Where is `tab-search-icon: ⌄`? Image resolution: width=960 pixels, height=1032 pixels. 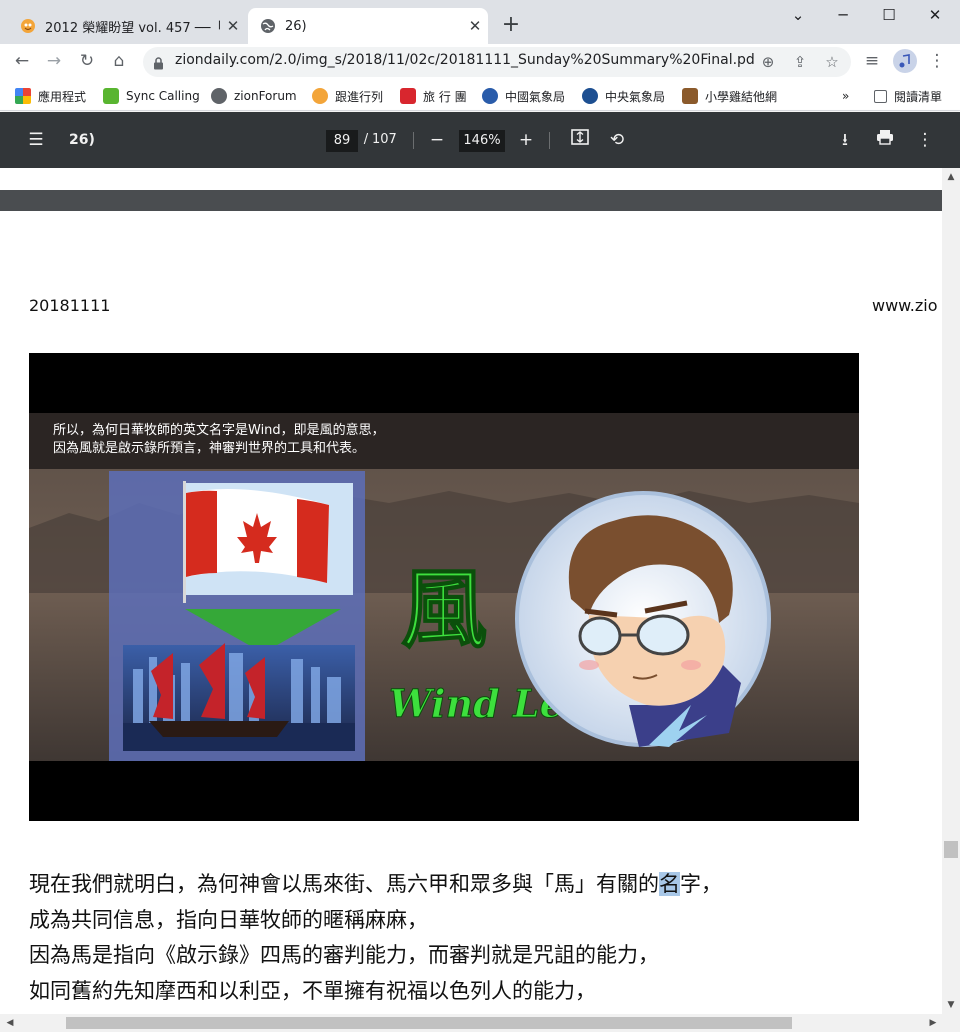
tab-search-icon: ⌄ is located at coordinates (798, 16).